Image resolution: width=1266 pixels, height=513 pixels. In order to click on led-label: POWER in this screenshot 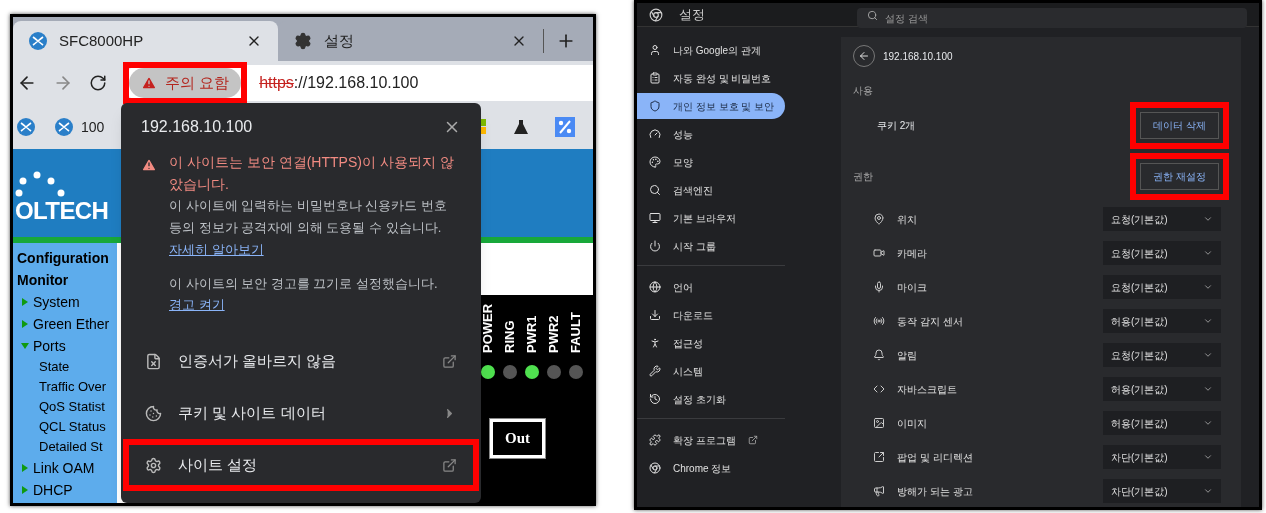, I will do `click(488, 327)`.